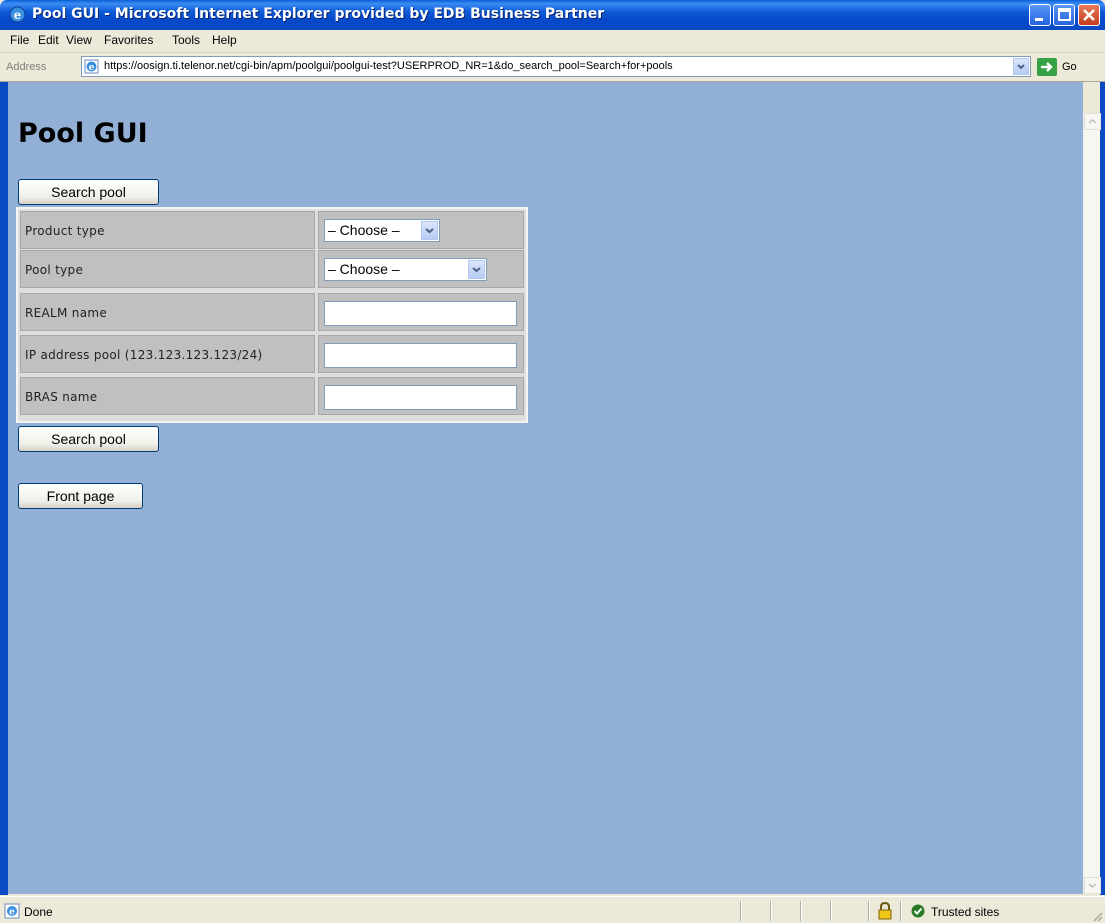  I want to click on close-icon, so click(1089, 15).